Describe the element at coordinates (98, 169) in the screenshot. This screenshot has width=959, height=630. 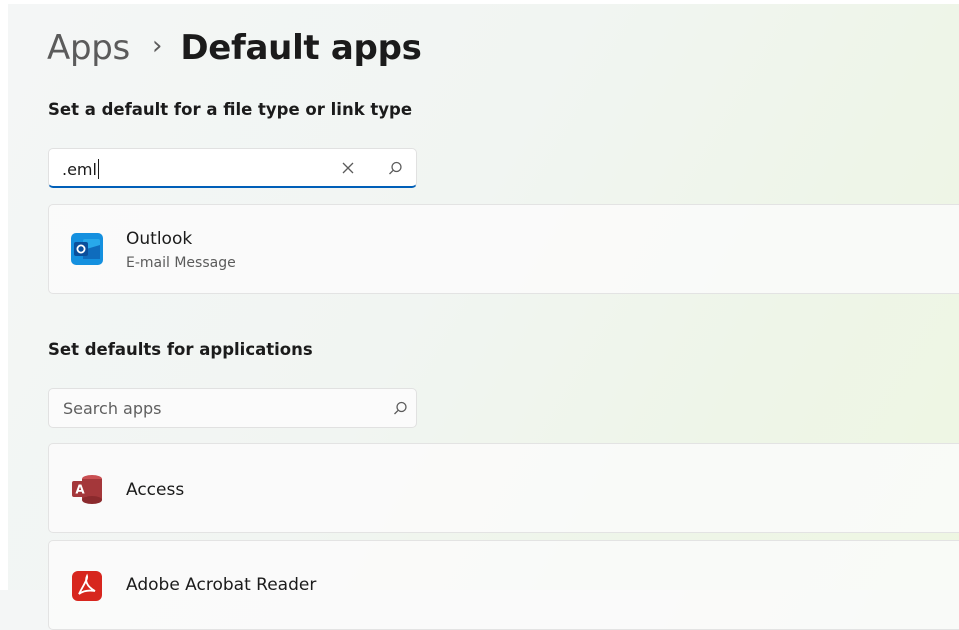
I see `text-caret` at that location.